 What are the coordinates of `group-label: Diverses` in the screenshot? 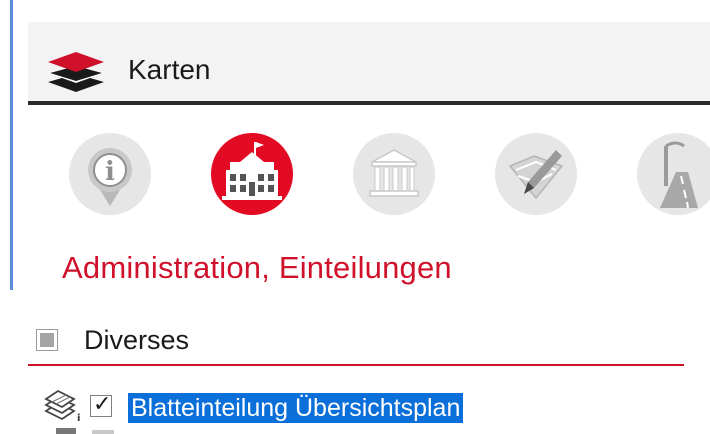 It's located at (136, 340).